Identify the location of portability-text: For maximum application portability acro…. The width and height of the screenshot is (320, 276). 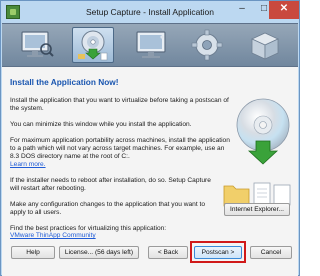
(120, 148).